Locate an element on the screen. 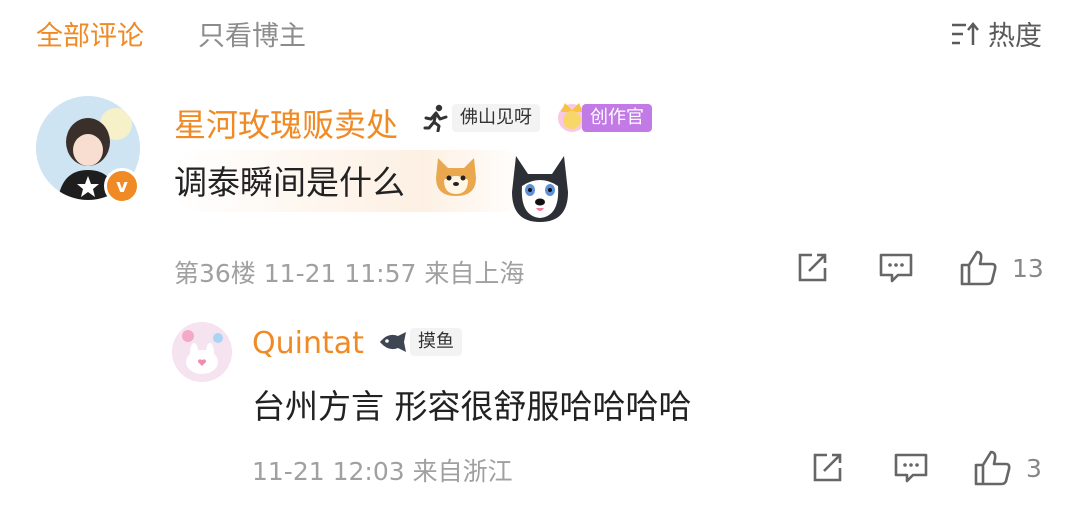 Image resolution: width=1080 pixels, height=512 pixels. fish-icon is located at coordinates (393, 344).